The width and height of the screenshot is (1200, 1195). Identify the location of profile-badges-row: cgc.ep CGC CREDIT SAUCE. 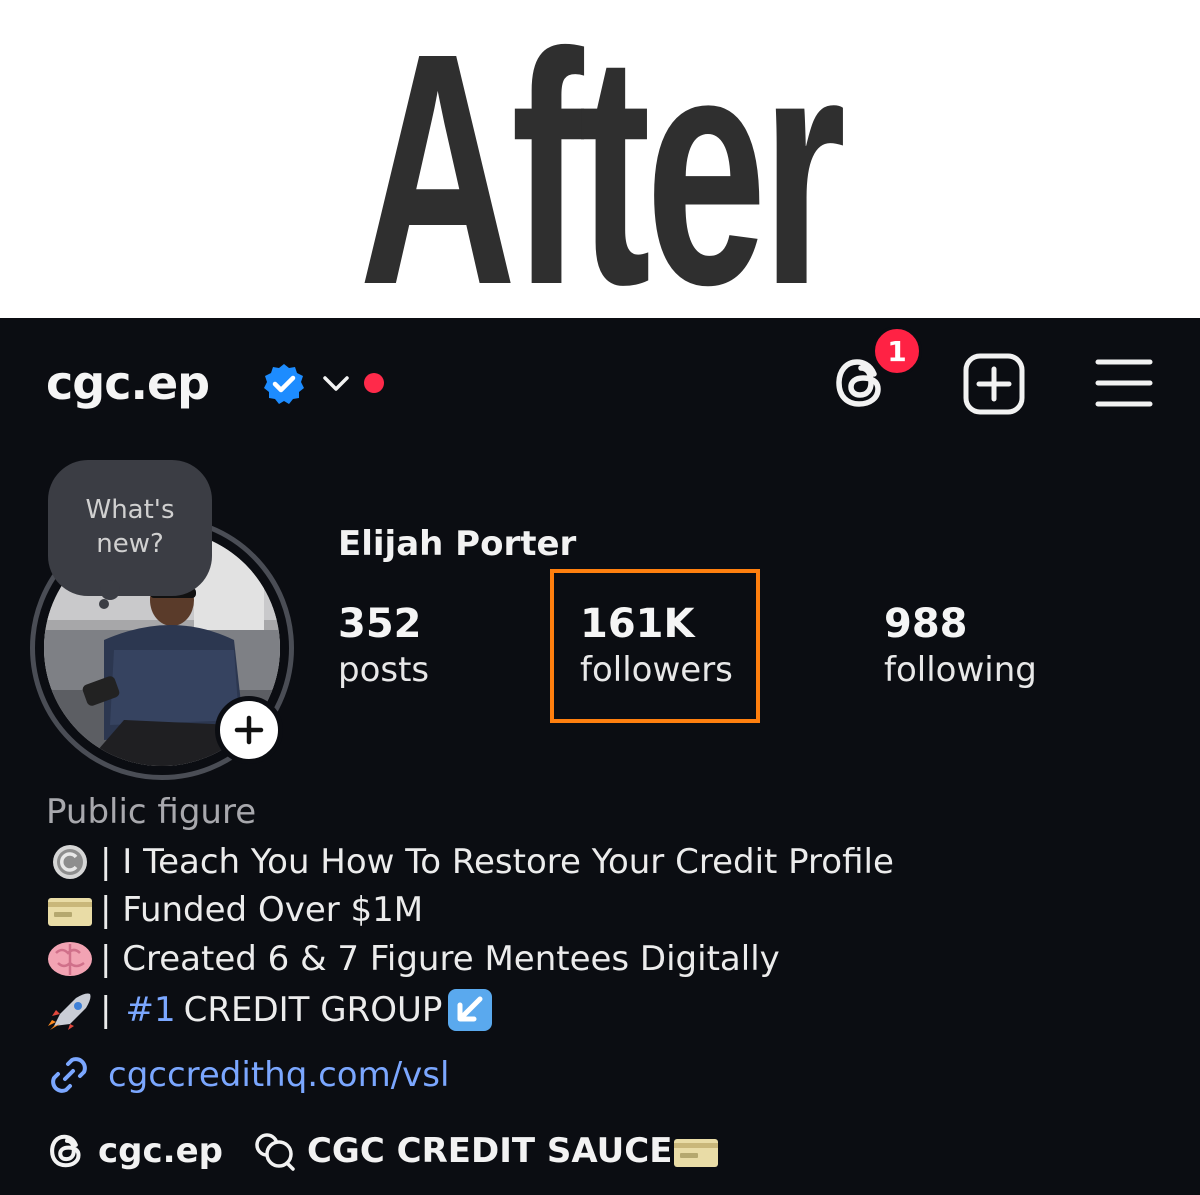
(384, 1151).